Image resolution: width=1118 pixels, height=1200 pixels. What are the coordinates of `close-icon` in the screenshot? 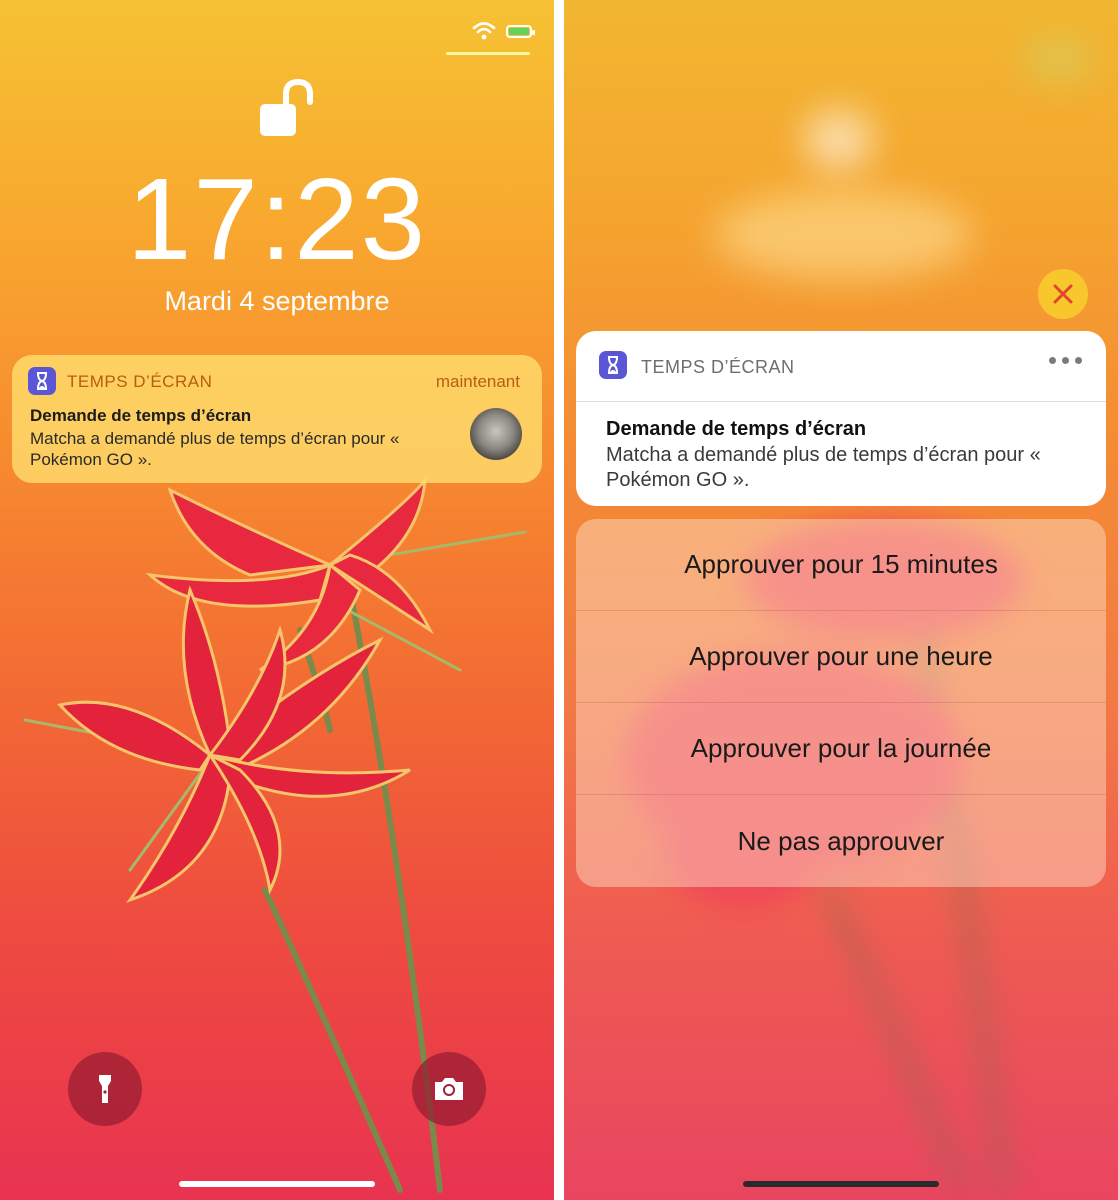 It's located at (1063, 294).